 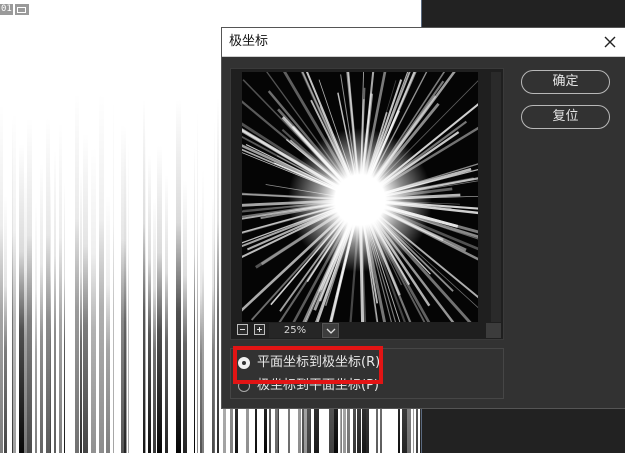 I want to click on conversion-options-group: 平面坐标到极坐标(R) 极坐标到平面坐标(P), so click(x=367, y=373).